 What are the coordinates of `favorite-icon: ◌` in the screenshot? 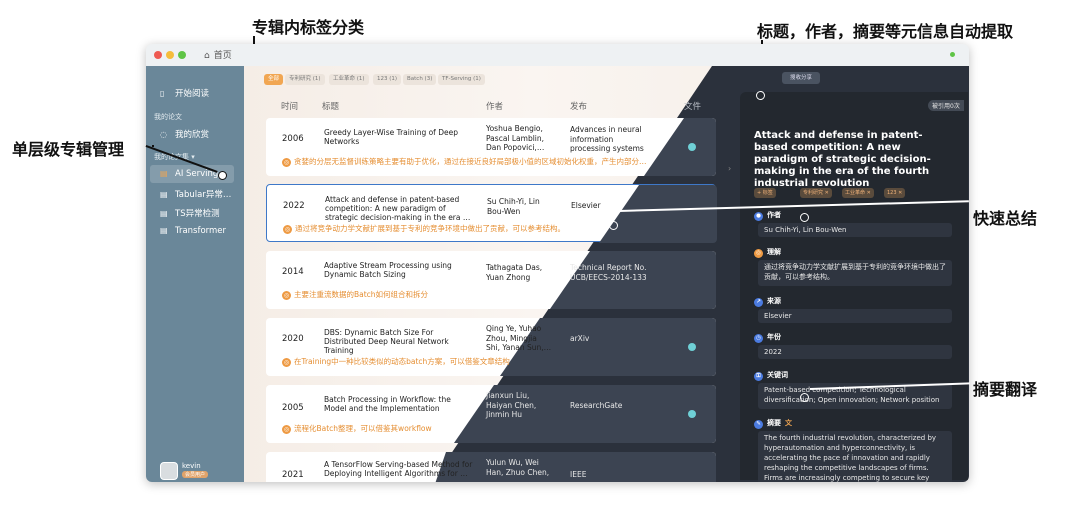 It's located at (163, 134).